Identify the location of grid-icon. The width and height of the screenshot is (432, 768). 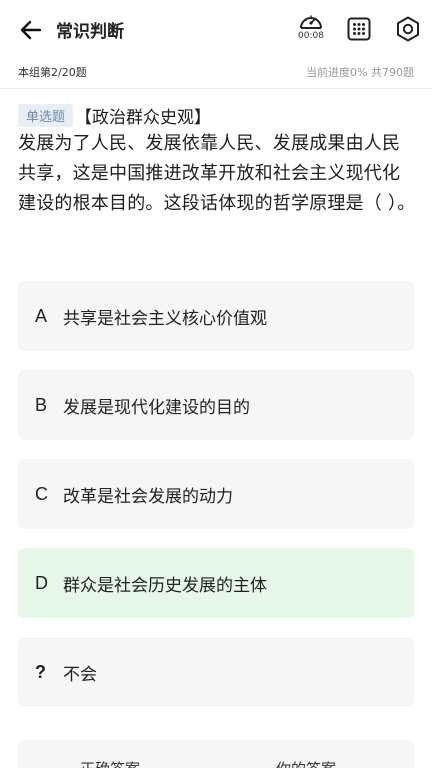
(359, 29).